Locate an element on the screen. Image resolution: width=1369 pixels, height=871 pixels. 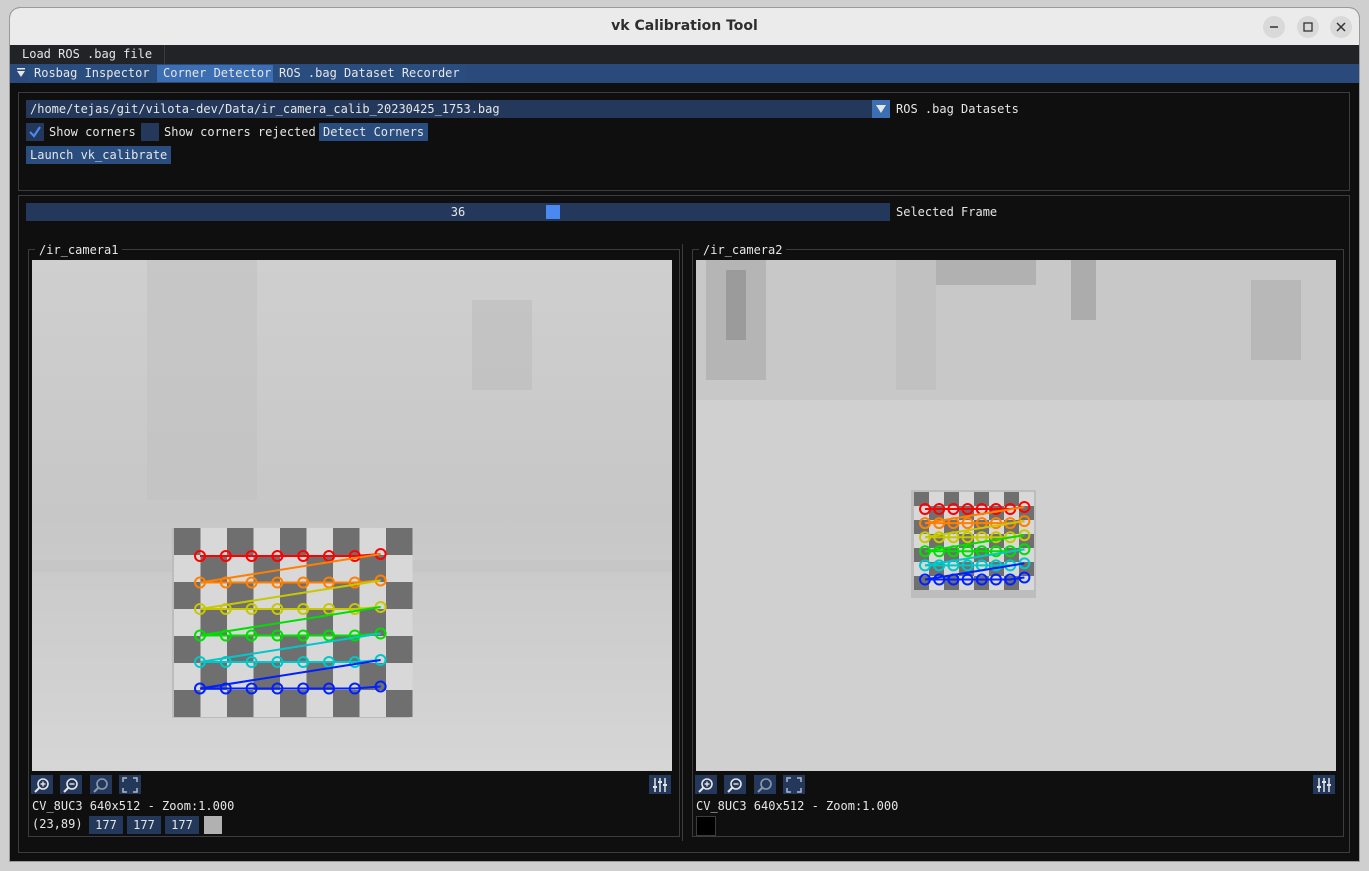
camera1-zoom-out-button is located at coordinates (71, 784).